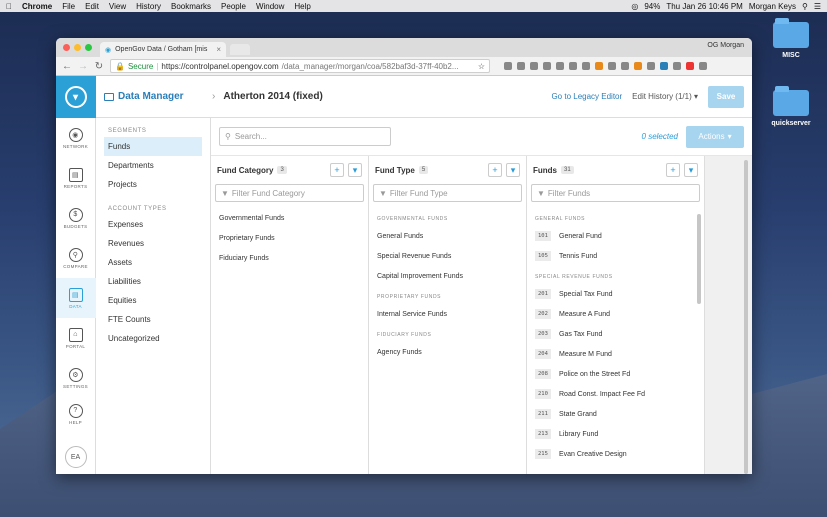 This screenshot has width=827, height=517. I want to click on opengov-logo: ▾, so click(76, 97).